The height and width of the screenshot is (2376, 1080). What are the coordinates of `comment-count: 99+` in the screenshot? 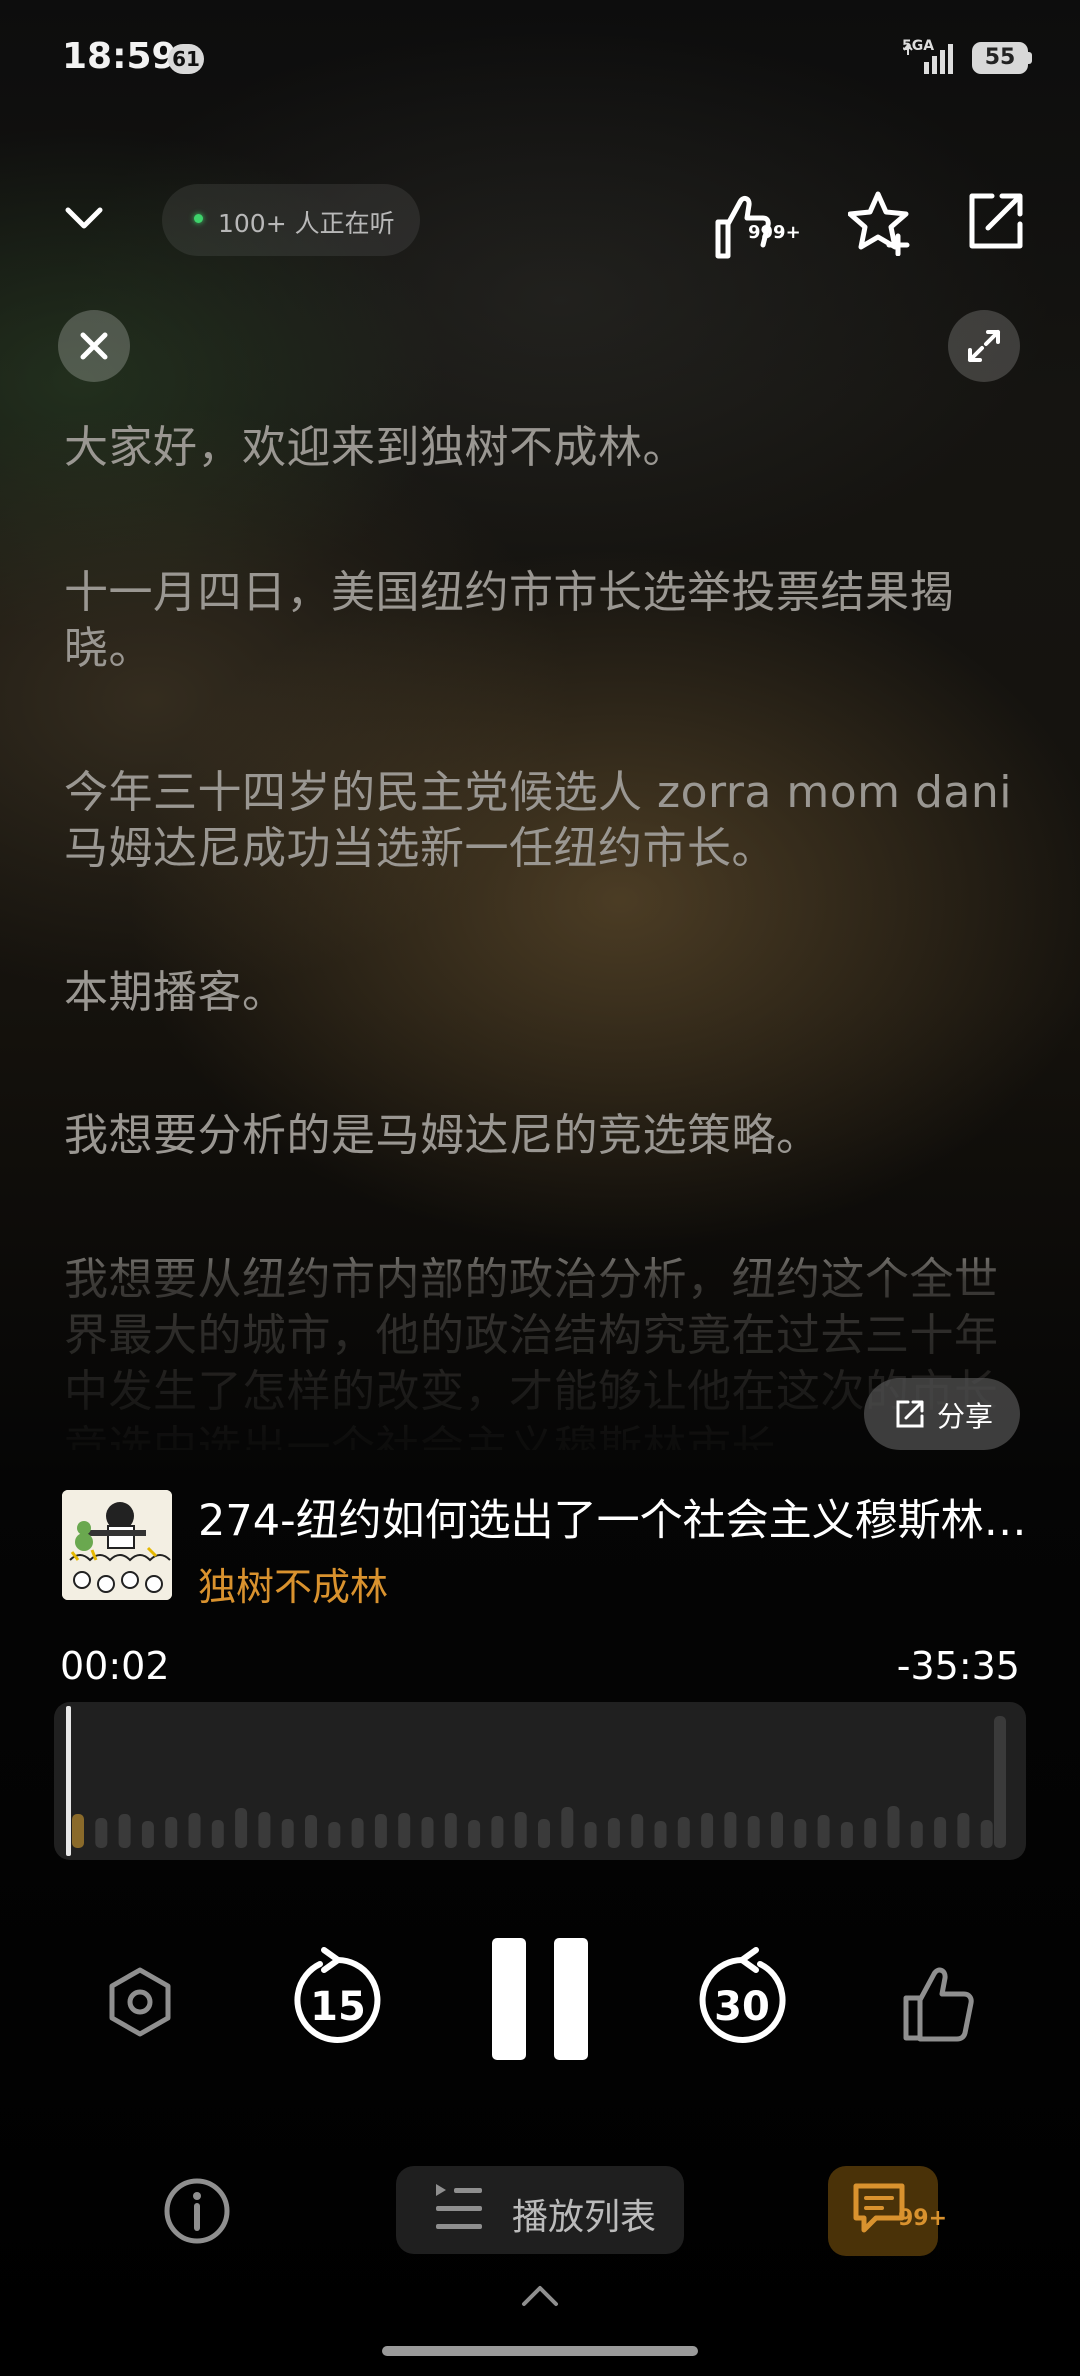 It's located at (923, 2218).